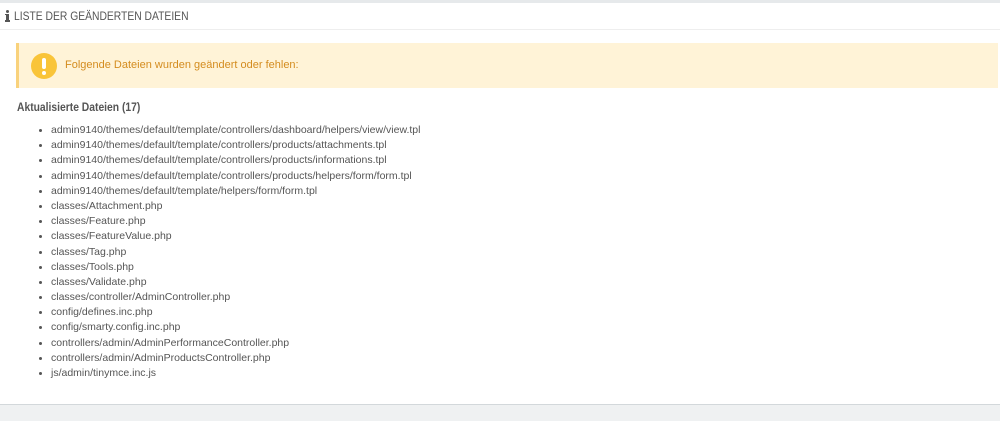 Image resolution: width=1000 pixels, height=421 pixels. What do you see at coordinates (7, 16) in the screenshot?
I see `info-icon` at bounding box center [7, 16].